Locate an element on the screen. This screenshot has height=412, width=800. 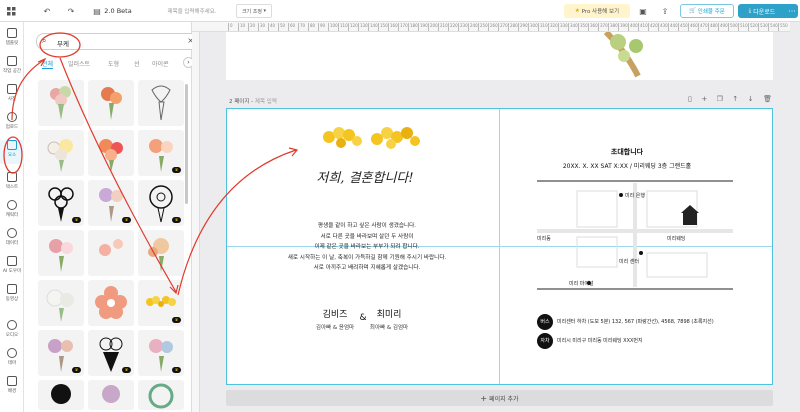
trash-icon: 🗑 is located at coordinates (767, 100).